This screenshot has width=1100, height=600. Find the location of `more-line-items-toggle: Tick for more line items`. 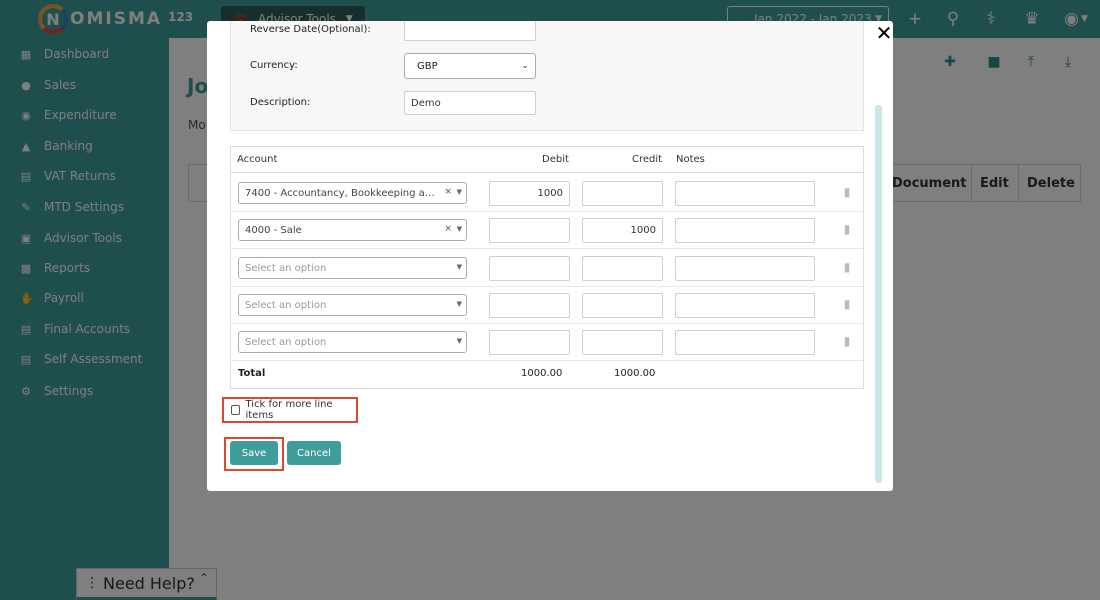

more-line-items-toggle: Tick for more line items is located at coordinates (290, 410).